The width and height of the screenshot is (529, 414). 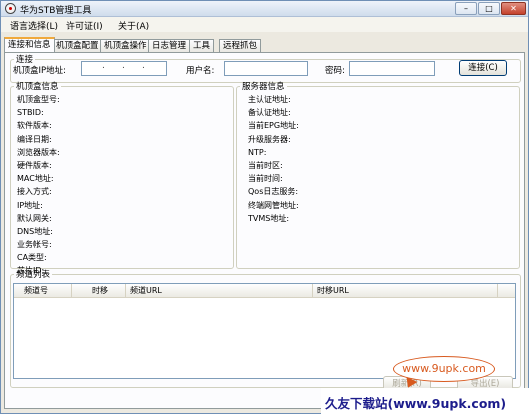 What do you see at coordinates (219, 291) in the screenshot?
I see `column-channel-url: 频道URL` at bounding box center [219, 291].